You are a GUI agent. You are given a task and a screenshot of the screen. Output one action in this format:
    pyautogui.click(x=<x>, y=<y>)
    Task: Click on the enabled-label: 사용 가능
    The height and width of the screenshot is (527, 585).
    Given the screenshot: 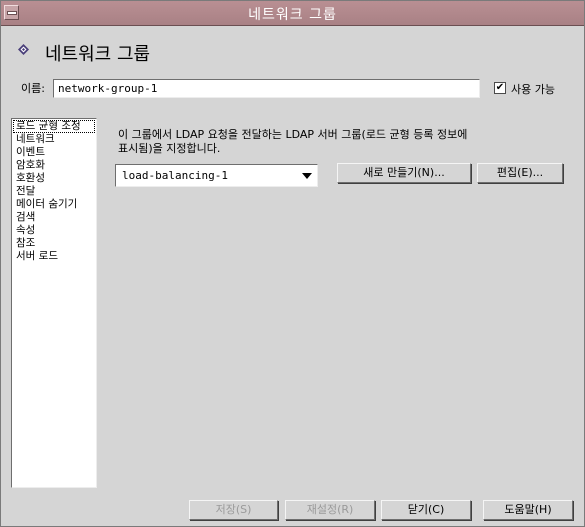 What is the action you would take?
    pyautogui.click(x=533, y=89)
    